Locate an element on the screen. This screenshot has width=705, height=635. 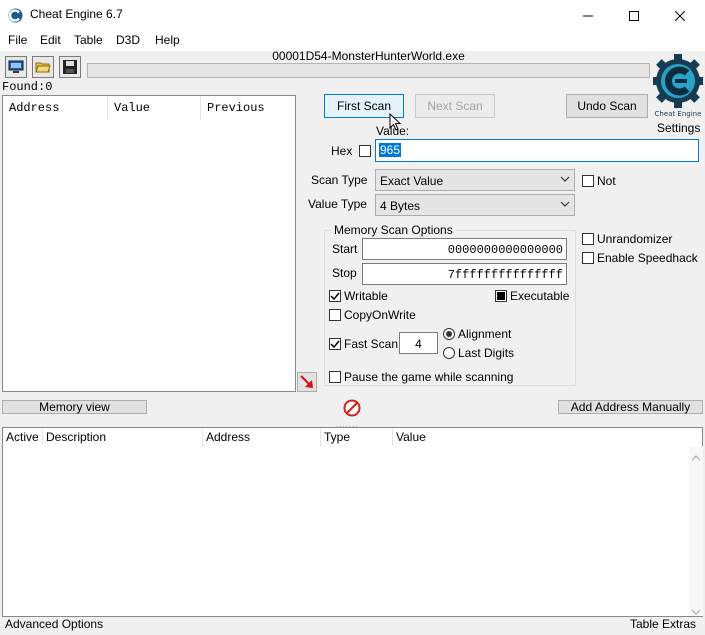
process-name-label: 00001D54-MonsterHunterWorld.exe is located at coordinates (368, 56).